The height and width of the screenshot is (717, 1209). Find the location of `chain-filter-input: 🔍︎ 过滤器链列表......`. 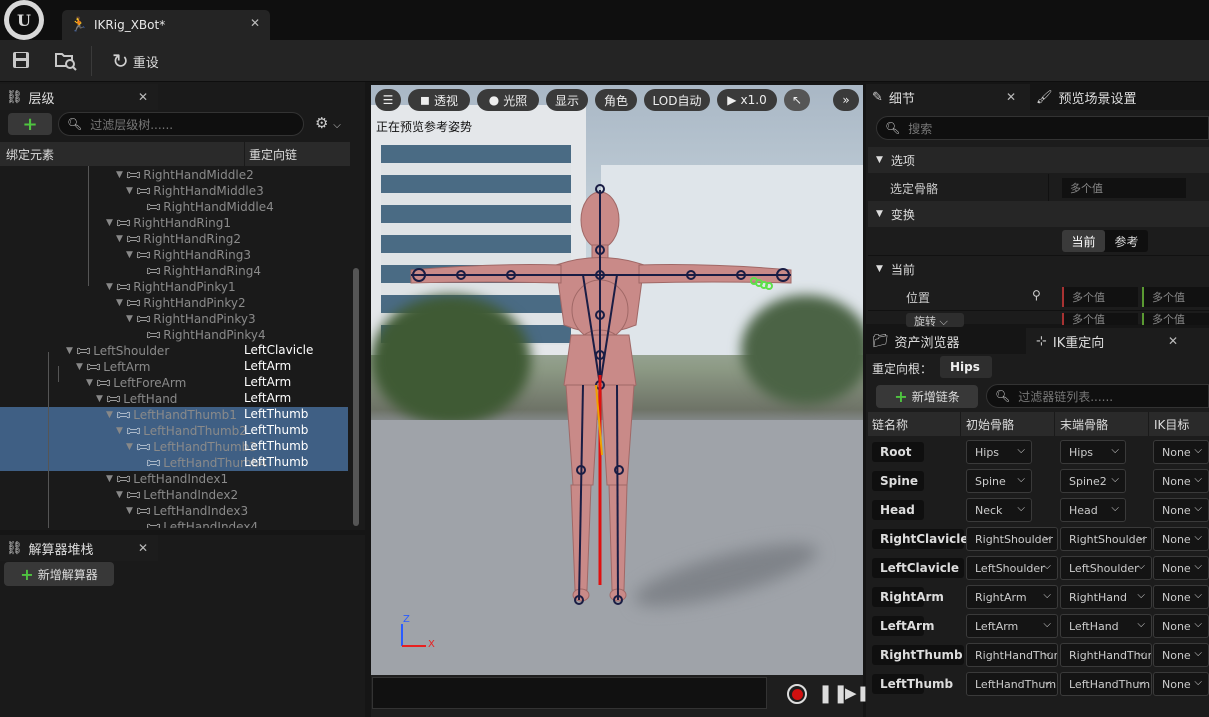

chain-filter-input: 🔍︎ 过滤器链列表...... is located at coordinates (1097, 396).